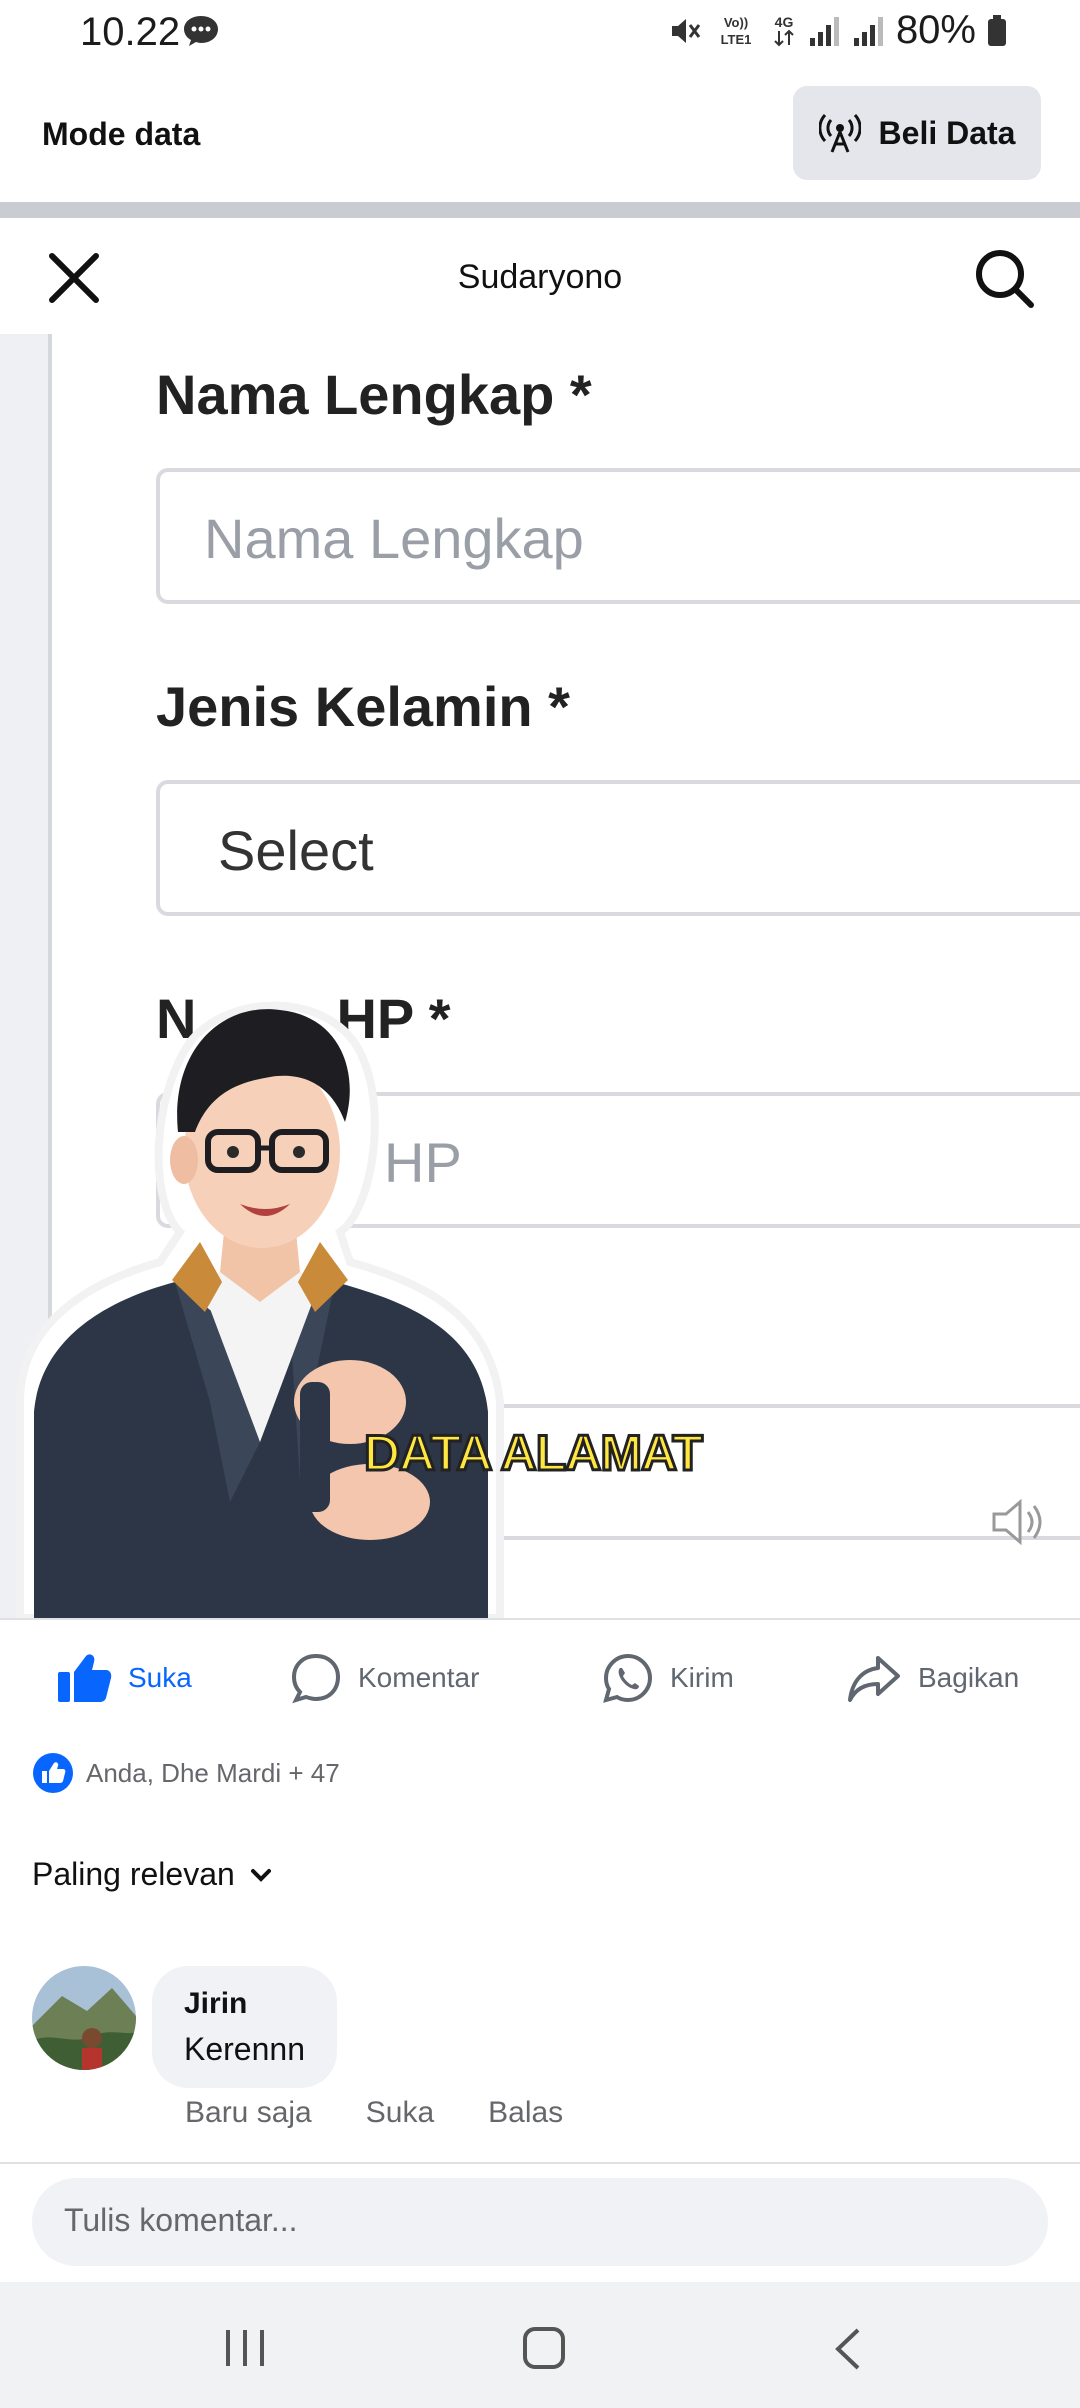 The width and height of the screenshot is (1080, 2408). Describe the element at coordinates (130, 32) in the screenshot. I see `status-time: 10.22` at that location.